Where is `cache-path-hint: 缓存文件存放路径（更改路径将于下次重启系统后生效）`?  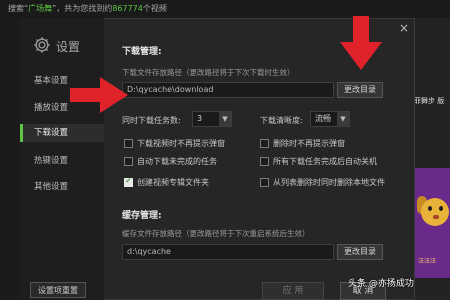
cache-path-hint: 缓存文件存放路径（更改路径将于下次重启系统后生效） is located at coordinates (216, 233).